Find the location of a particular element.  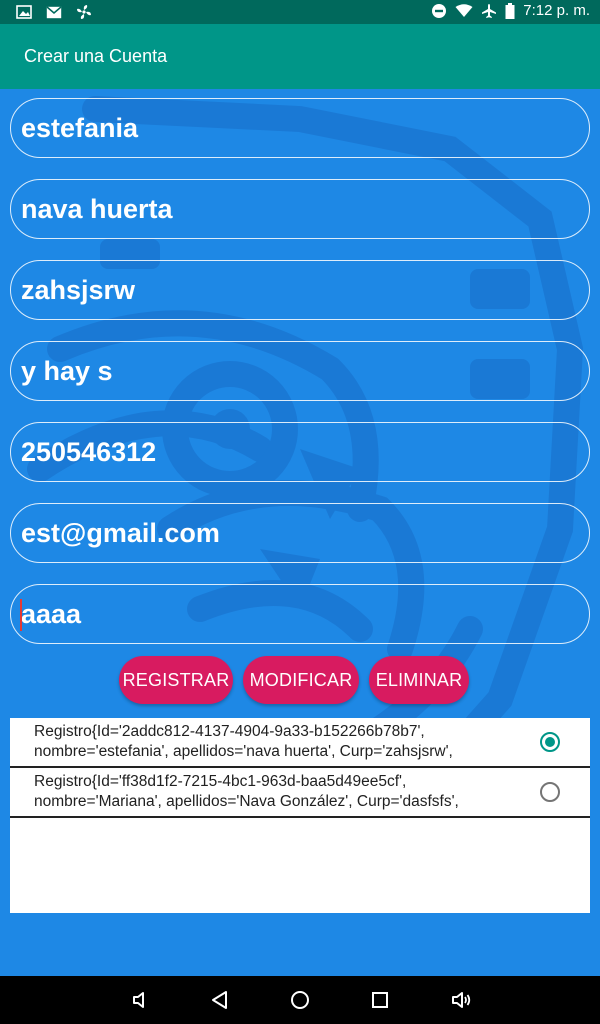

recents-icon is located at coordinates (380, 1000).